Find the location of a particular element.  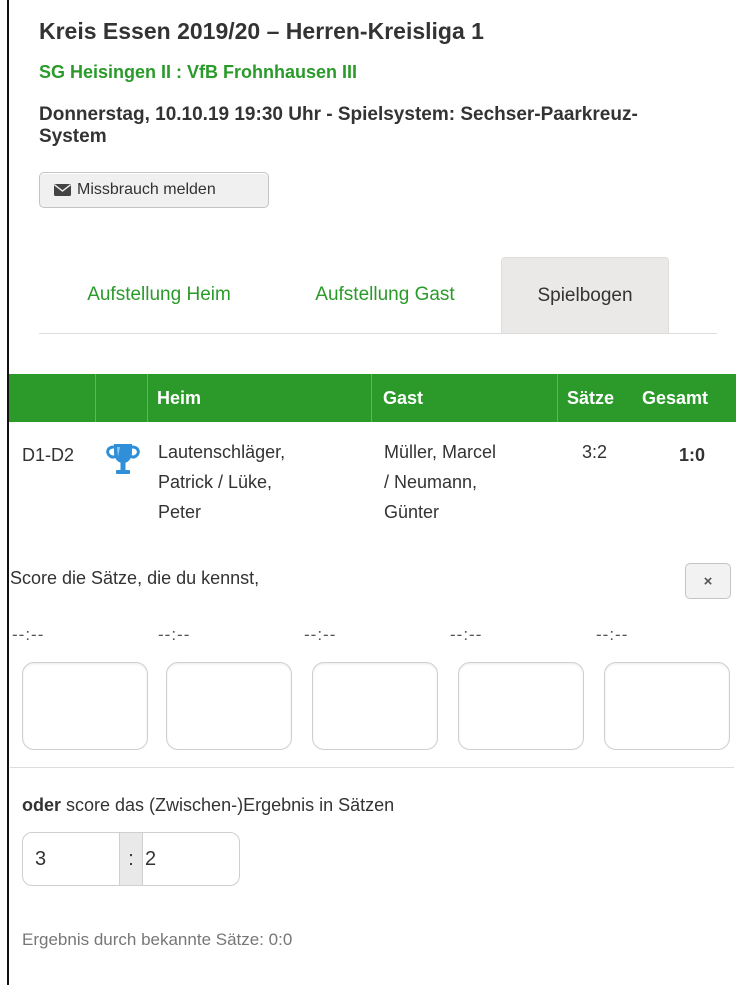

home-player-line: Lautenschläger, is located at coordinates (222, 452).